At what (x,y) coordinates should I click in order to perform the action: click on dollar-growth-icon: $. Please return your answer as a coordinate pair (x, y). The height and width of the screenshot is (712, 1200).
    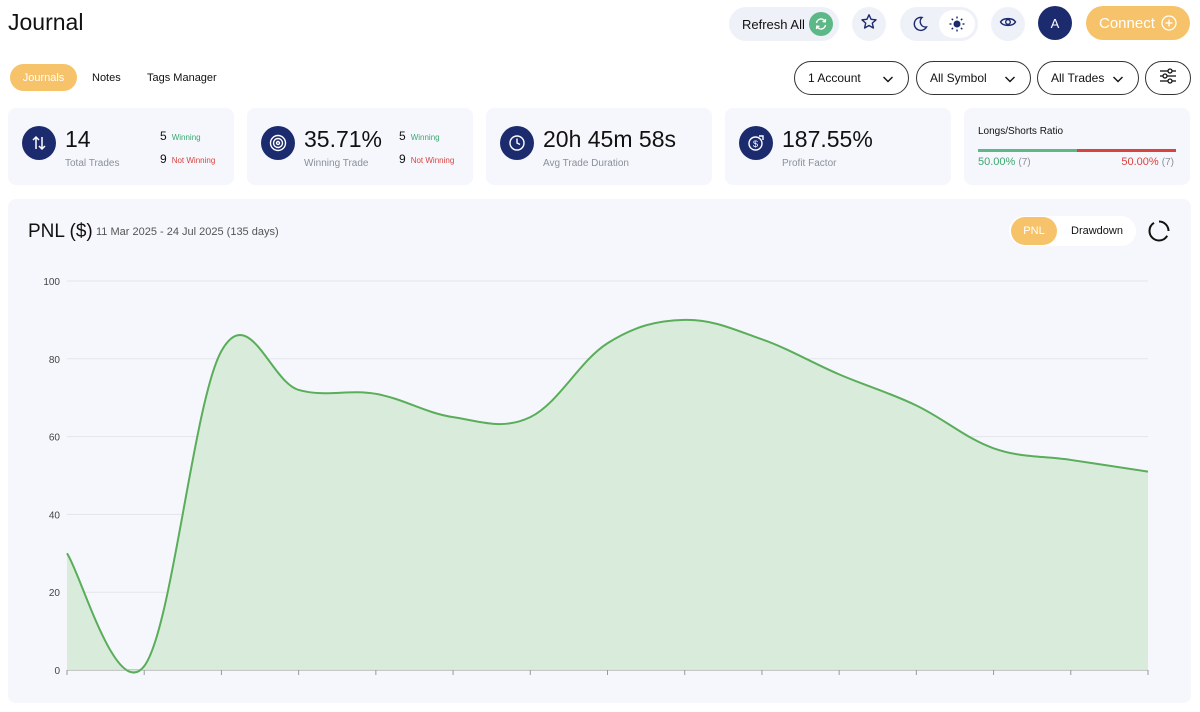
    Looking at the image, I should click on (756, 143).